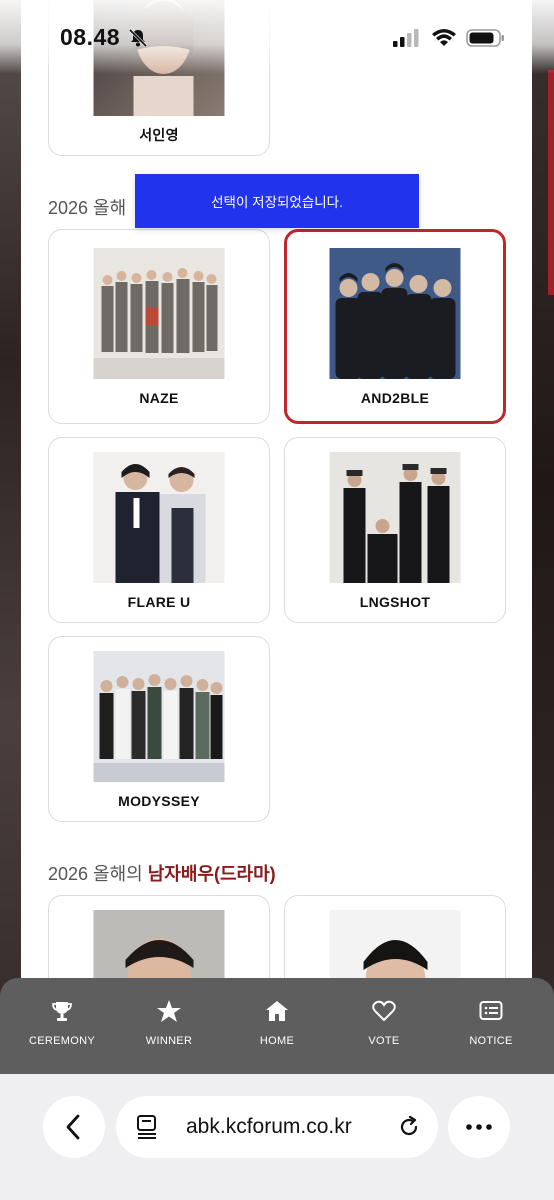 This screenshot has width=554, height=1200. I want to click on battery-icon, so click(485, 38).